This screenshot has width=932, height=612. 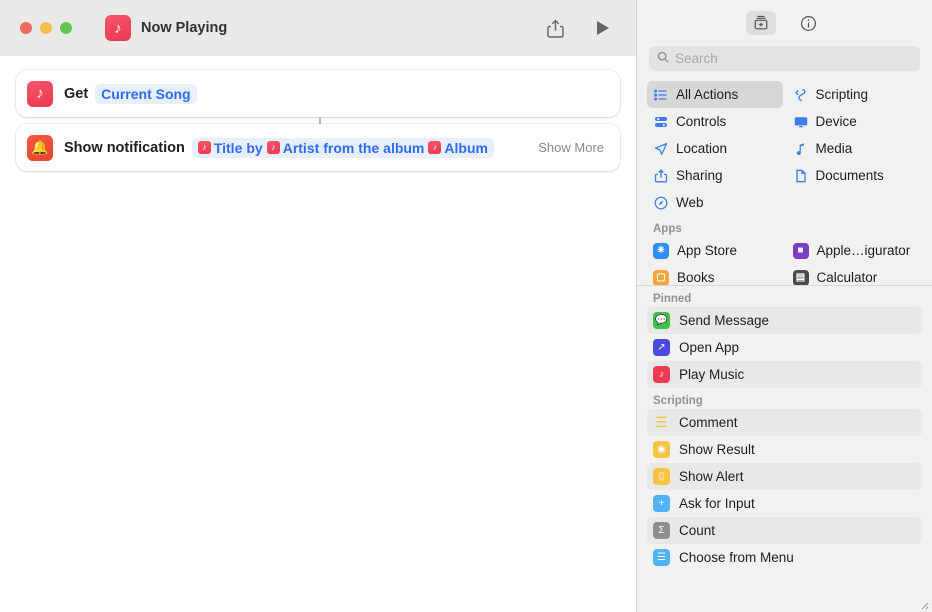 I want to click on app-label: Books, so click(x=696, y=277).